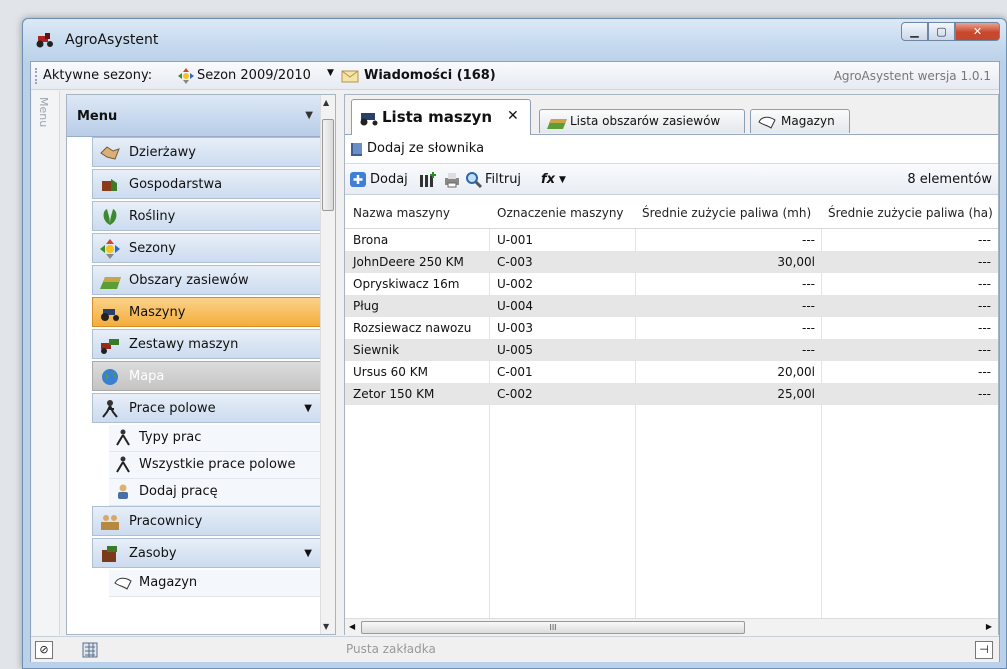 This screenshot has height=669, width=1007. What do you see at coordinates (376, 350) in the screenshot?
I see `table-cell: Siewnik` at bounding box center [376, 350].